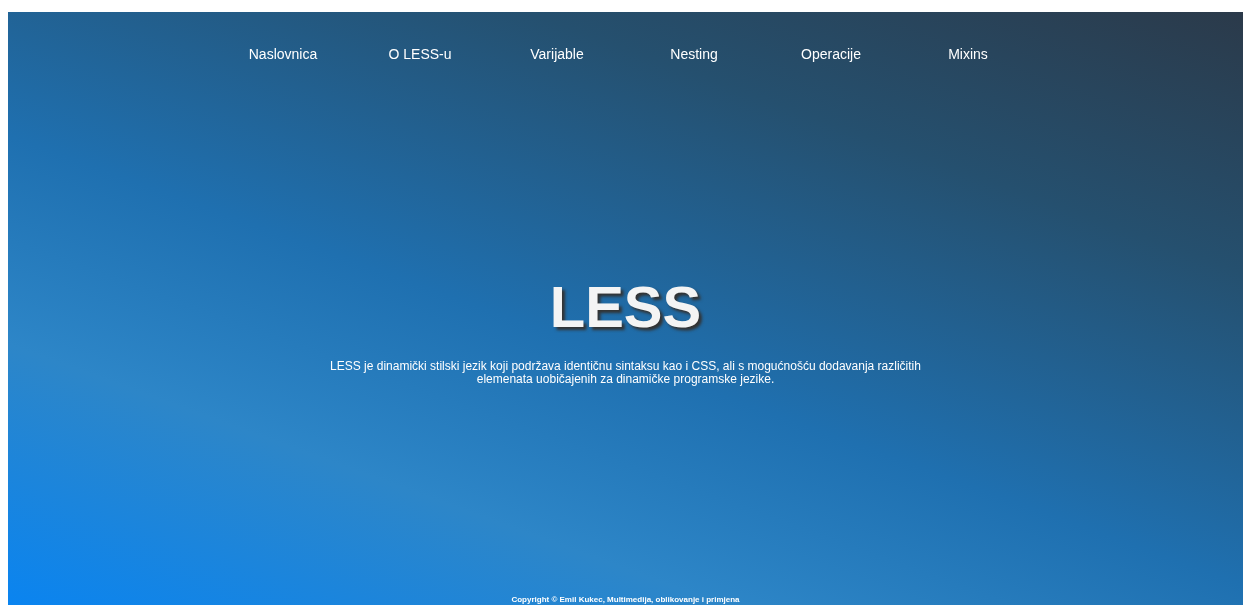 The height and width of the screenshot is (605, 1243). Describe the element at coordinates (831, 54) in the screenshot. I see `nav-link: Operacije` at that location.